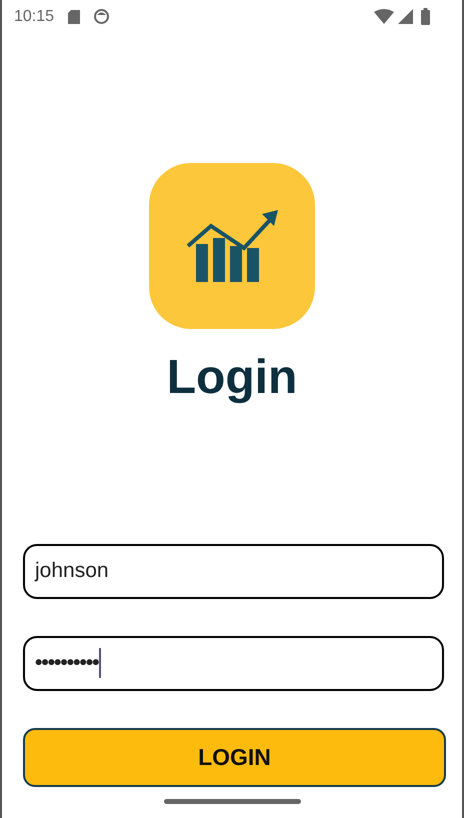 Image resolution: width=464 pixels, height=818 pixels. Describe the element at coordinates (232, 246) in the screenshot. I see `chart-growth-icon` at that location.